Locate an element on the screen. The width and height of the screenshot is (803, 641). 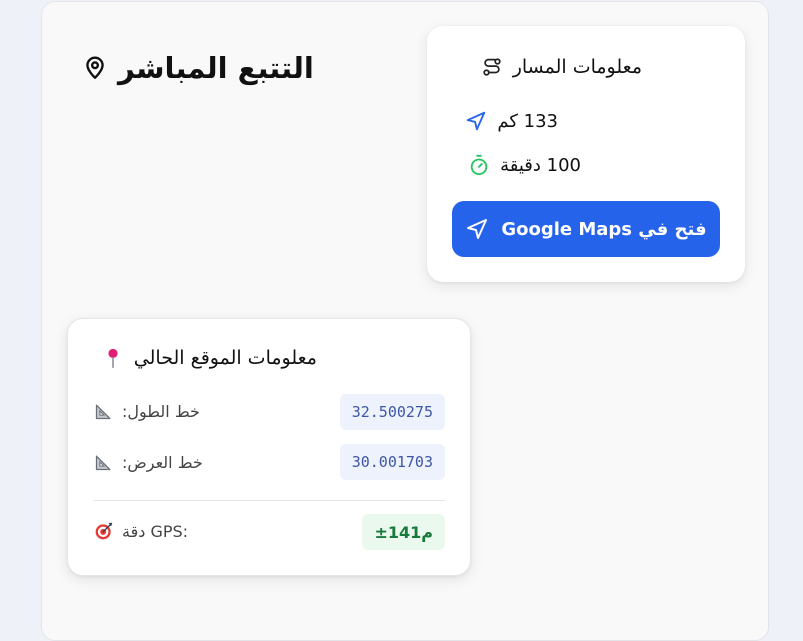
location-info-header: معلومات الموقع الحالي is located at coordinates (209, 358).